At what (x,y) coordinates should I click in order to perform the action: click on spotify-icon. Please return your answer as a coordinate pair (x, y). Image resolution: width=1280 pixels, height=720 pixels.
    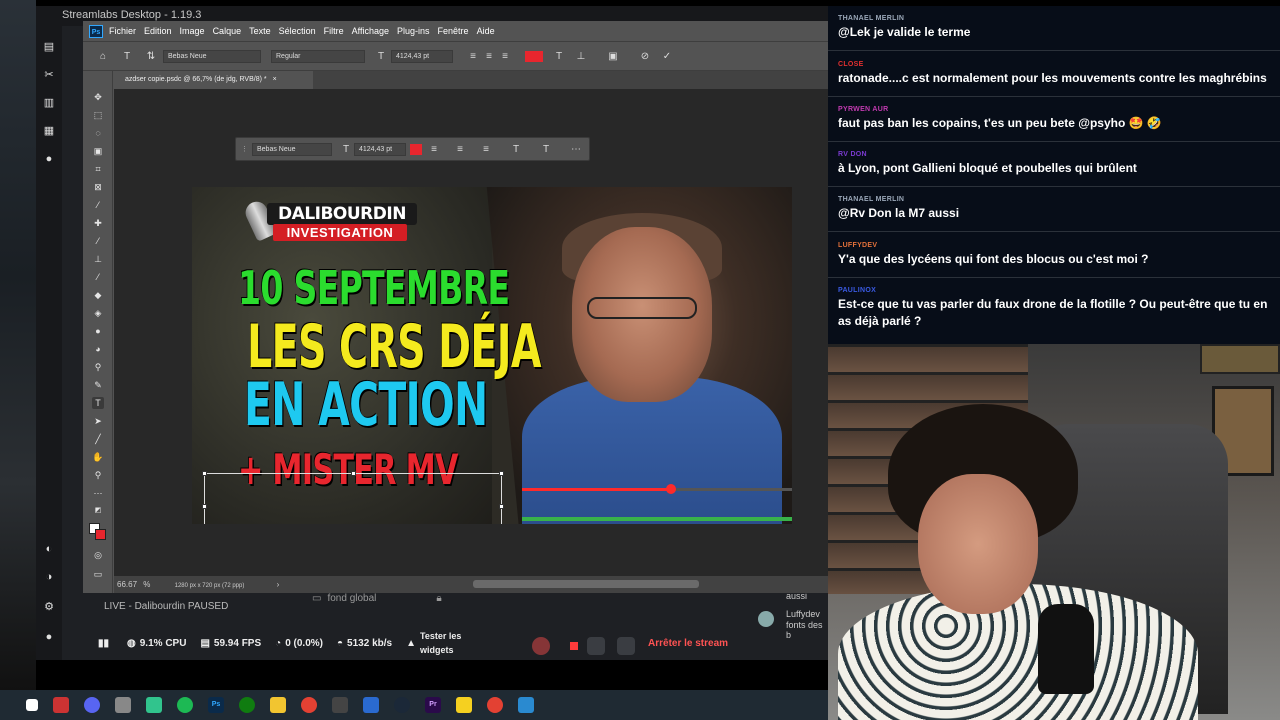
    Looking at the image, I should click on (185, 705).